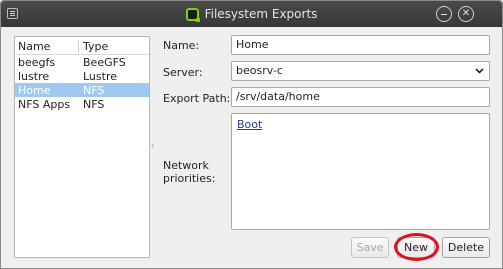  What do you see at coordinates (479, 71) in the screenshot?
I see `chevron-down-icon` at bounding box center [479, 71].